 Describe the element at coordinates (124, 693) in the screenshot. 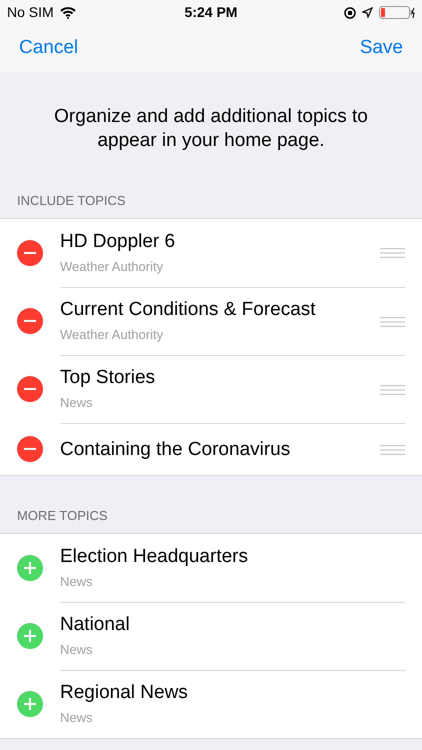

I see `topic-title: Regional News` at that location.